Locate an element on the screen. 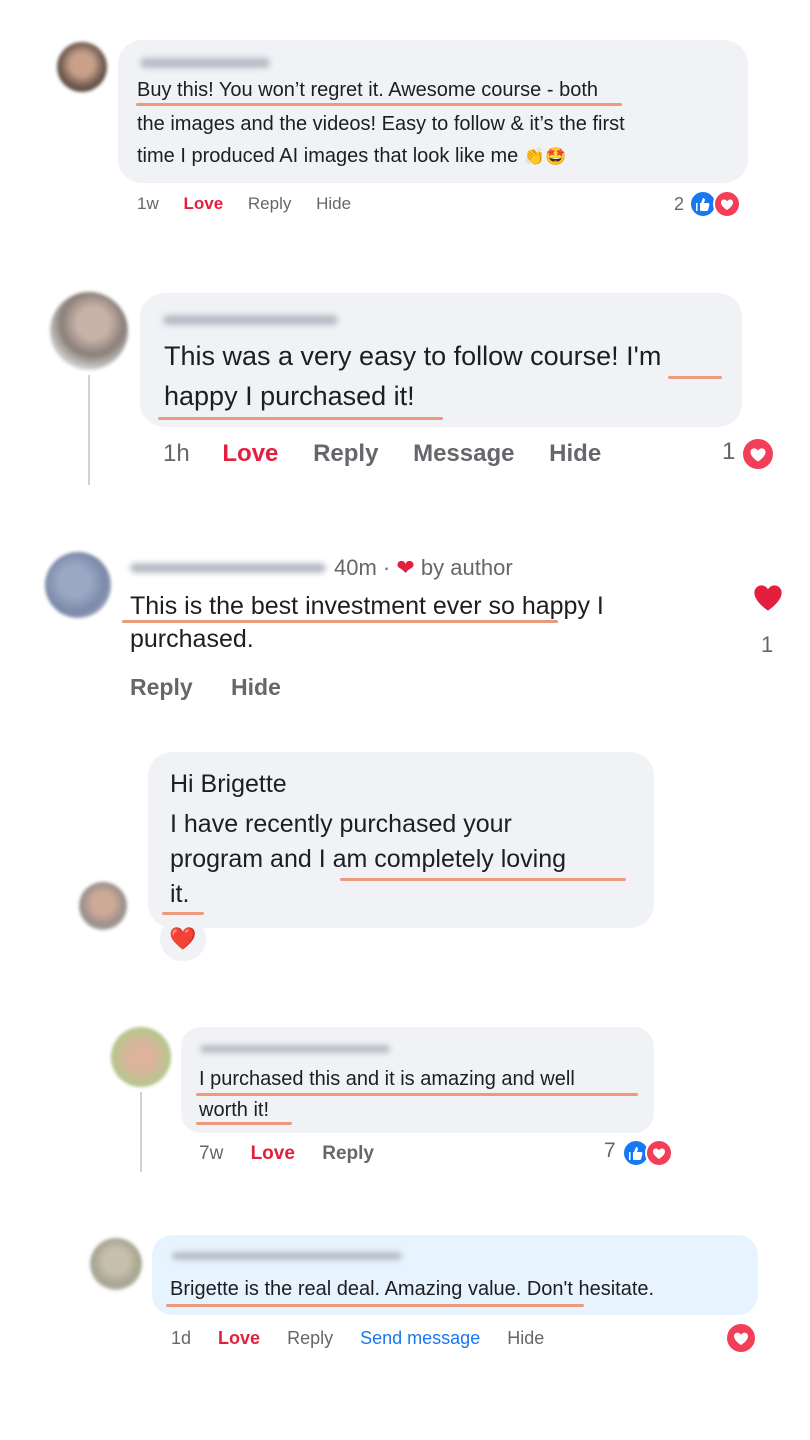 This screenshot has height=1440, width=810. comment-text-line: it. is located at coordinates (180, 894).